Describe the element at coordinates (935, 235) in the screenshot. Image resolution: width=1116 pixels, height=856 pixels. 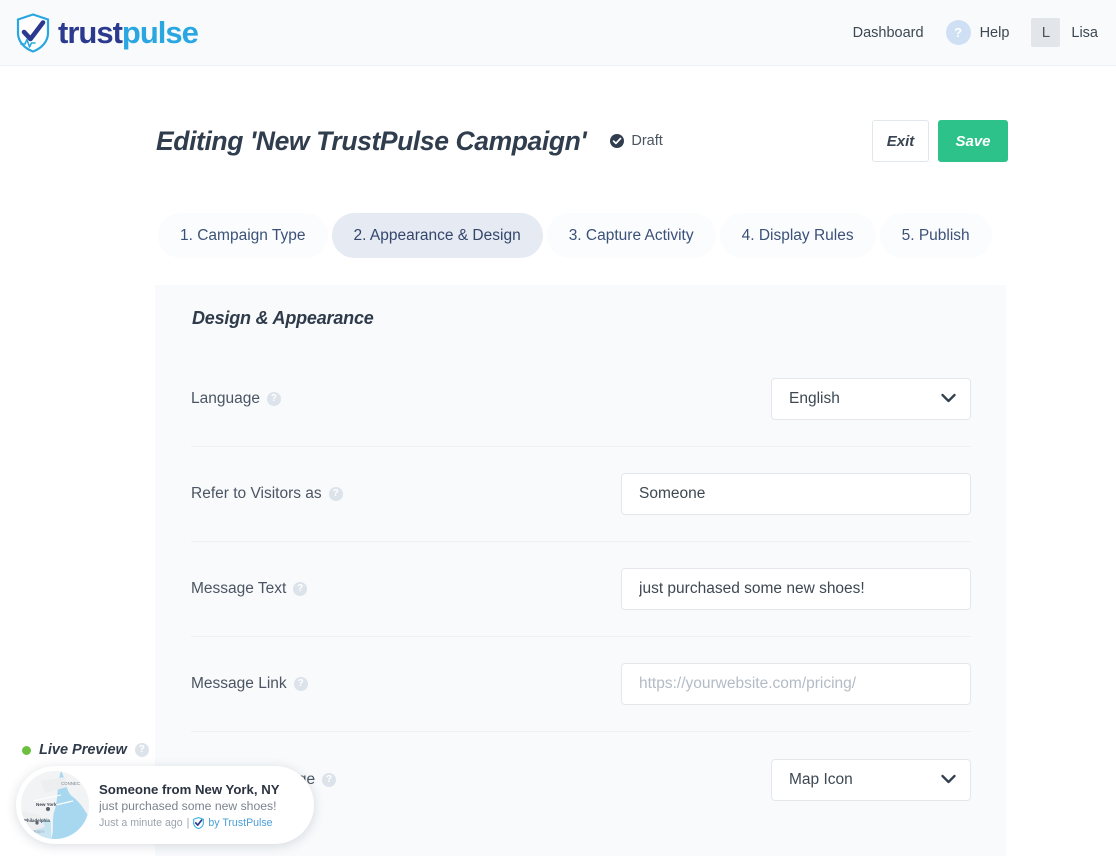
I see `tab-publish: 5. Publish` at that location.